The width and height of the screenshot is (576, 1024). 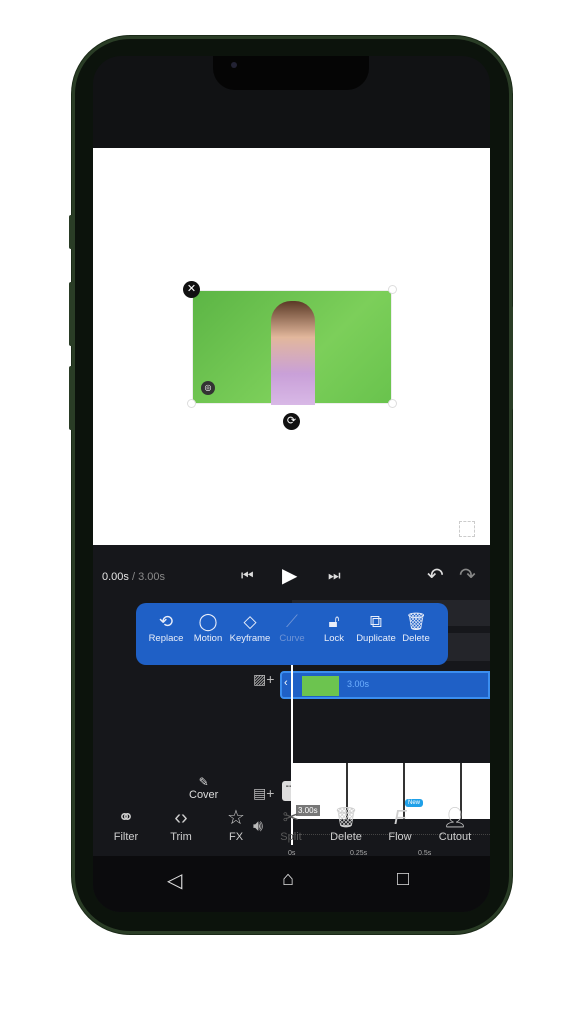 I want to click on cutout-icon: 👤︎, so click(x=455, y=818).